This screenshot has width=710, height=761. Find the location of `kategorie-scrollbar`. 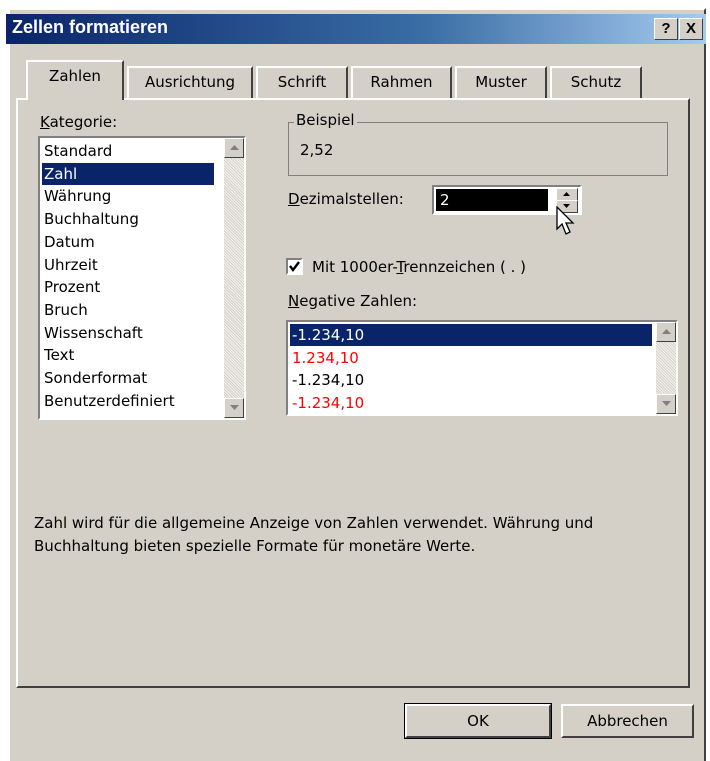

kategorie-scrollbar is located at coordinates (234, 278).